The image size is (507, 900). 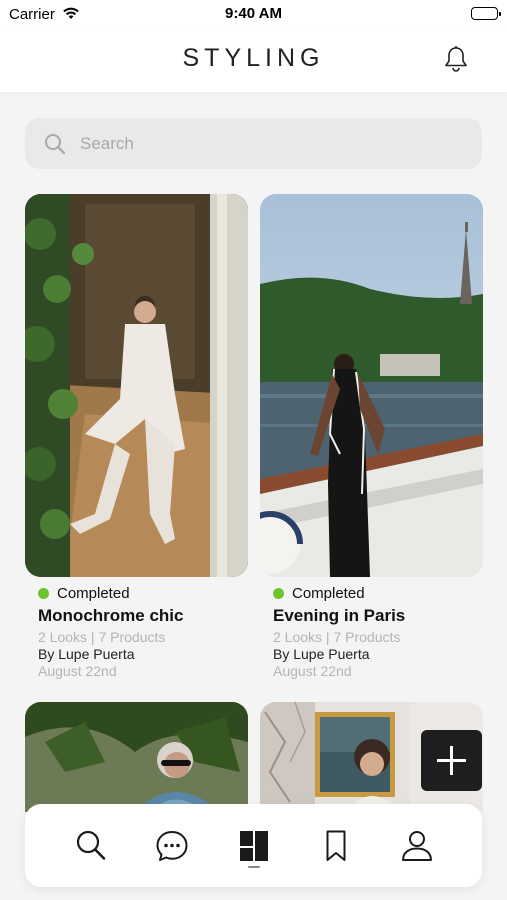 What do you see at coordinates (107, 143) in the screenshot?
I see `search-placeholder: Search` at bounding box center [107, 143].